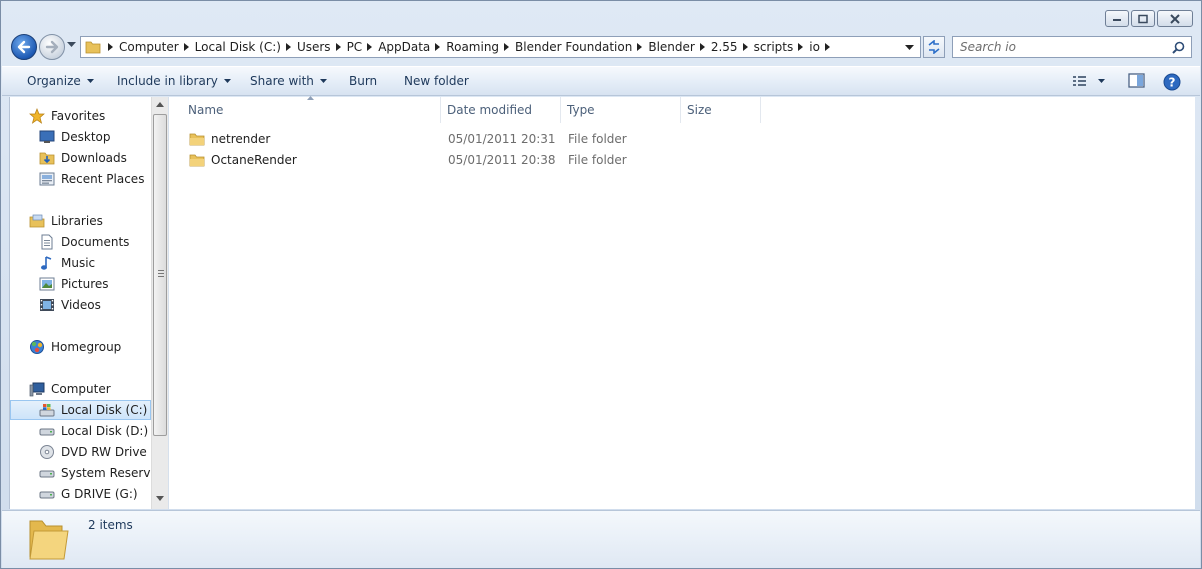  I want to click on search-input, so click(1058, 47).